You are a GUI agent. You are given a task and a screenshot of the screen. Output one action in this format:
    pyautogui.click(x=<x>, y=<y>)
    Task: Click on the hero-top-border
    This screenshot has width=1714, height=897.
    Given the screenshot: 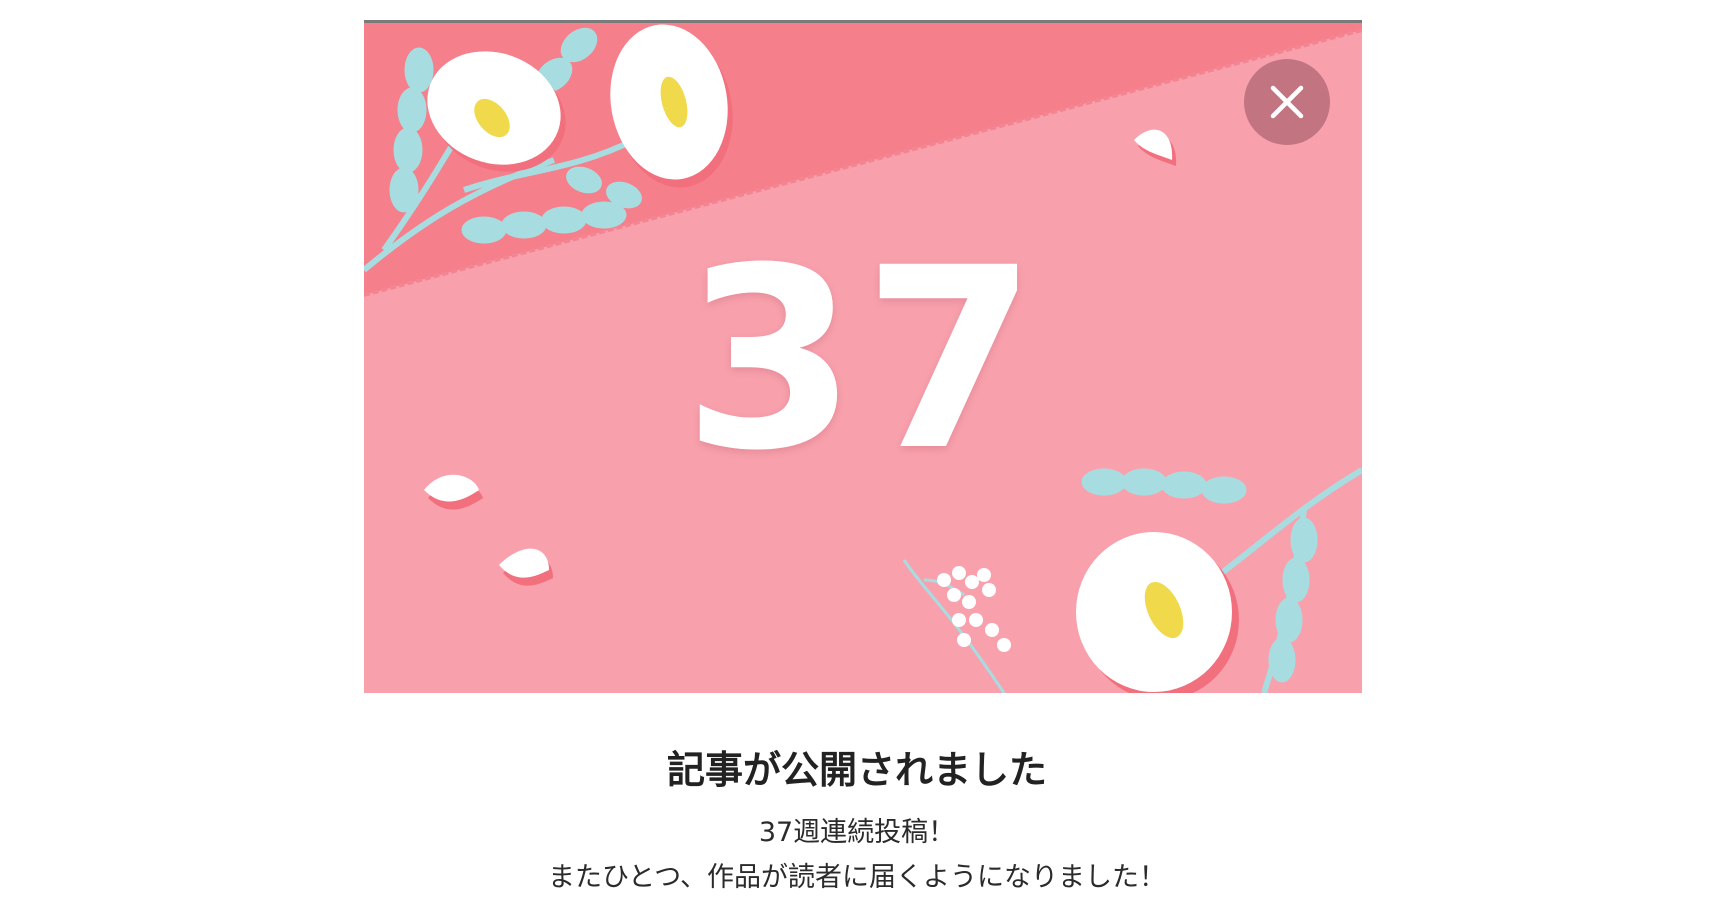 What is the action you would take?
    pyautogui.click(x=863, y=21)
    